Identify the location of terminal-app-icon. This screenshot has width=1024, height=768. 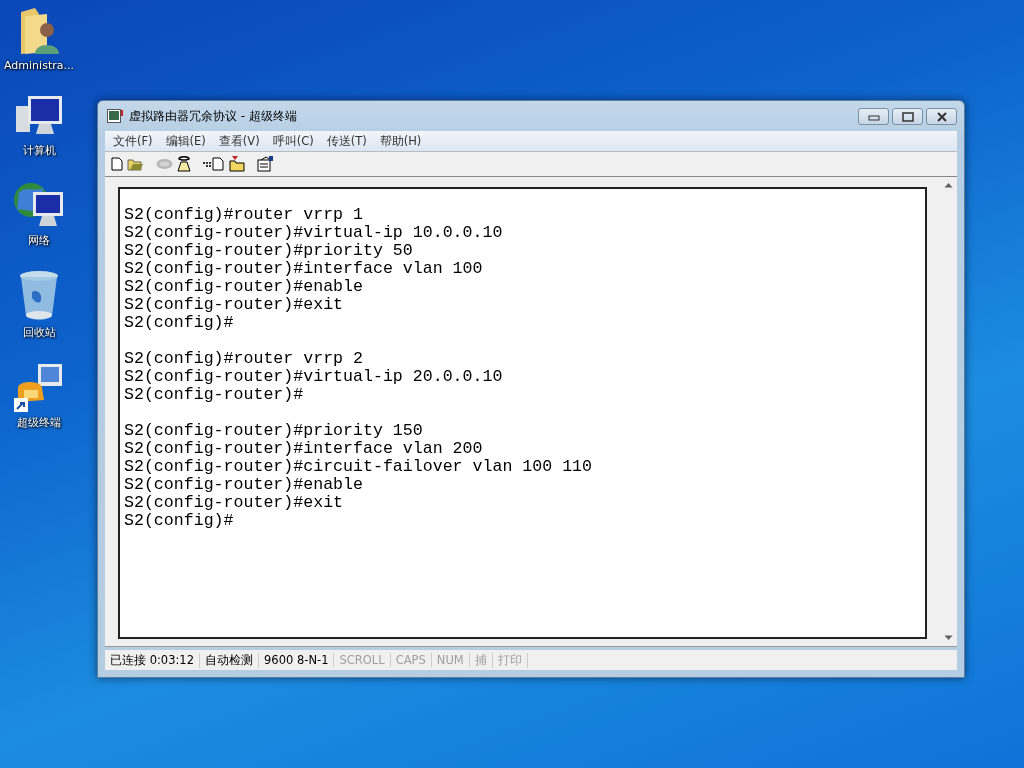
(115, 116).